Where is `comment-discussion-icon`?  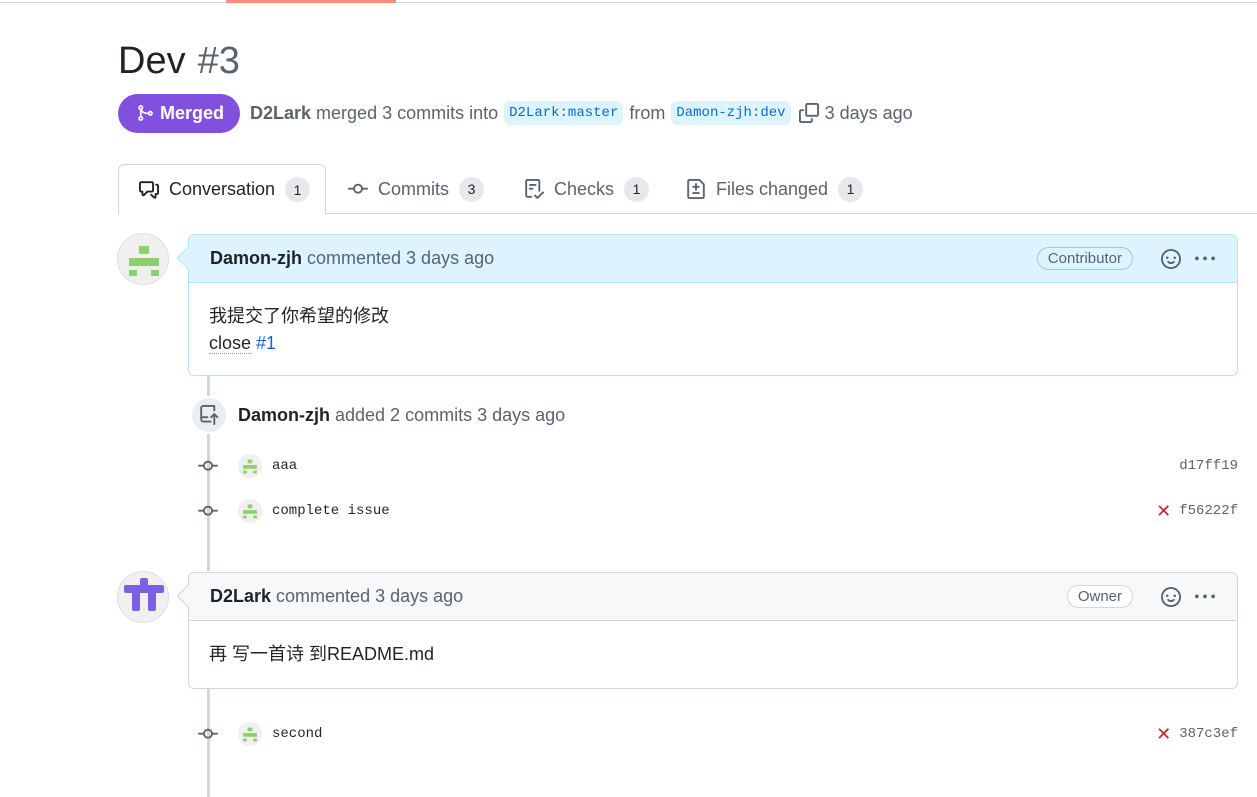 comment-discussion-icon is located at coordinates (149, 189).